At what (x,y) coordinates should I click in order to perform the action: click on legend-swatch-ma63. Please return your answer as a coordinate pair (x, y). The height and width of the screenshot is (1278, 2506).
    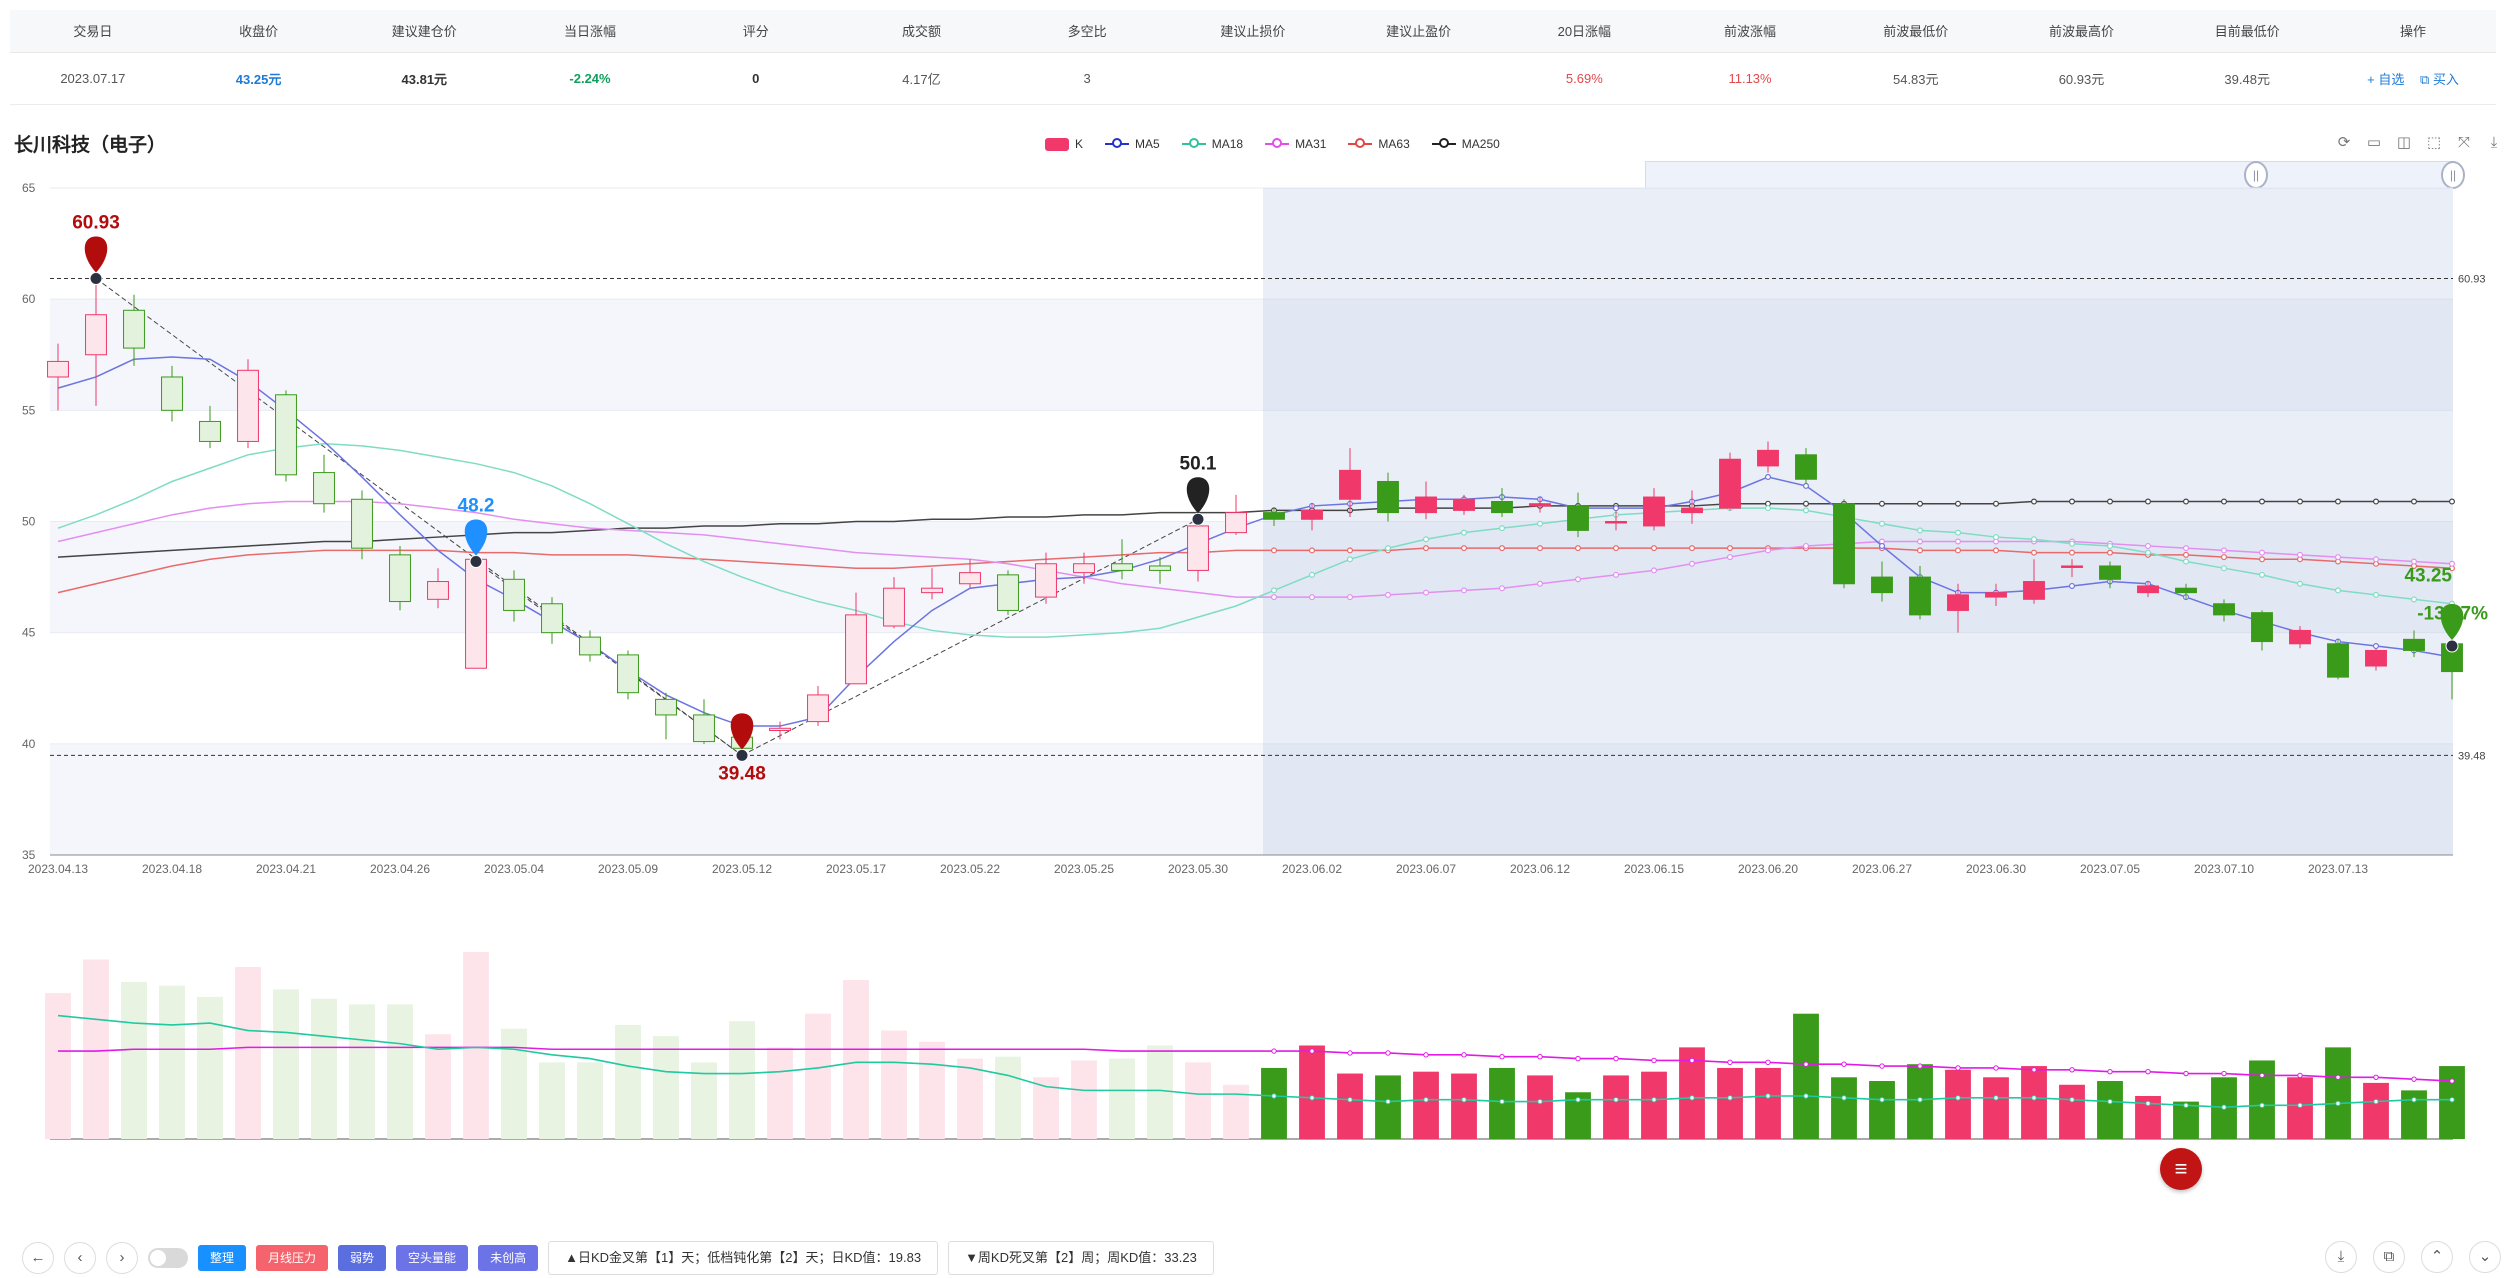
    Looking at the image, I should click on (1360, 143).